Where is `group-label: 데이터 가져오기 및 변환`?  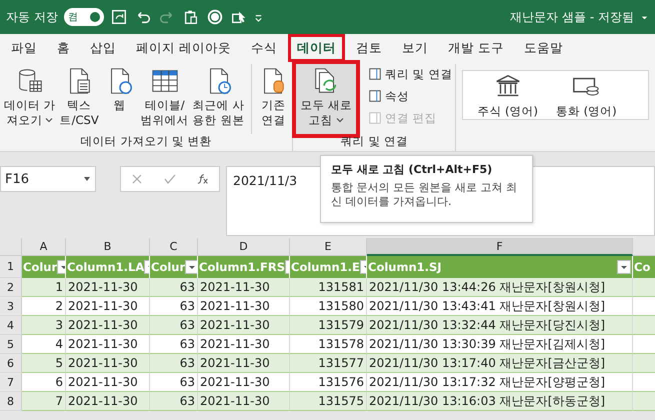
group-label: 데이터 가져오기 및 변환 is located at coordinates (146, 142).